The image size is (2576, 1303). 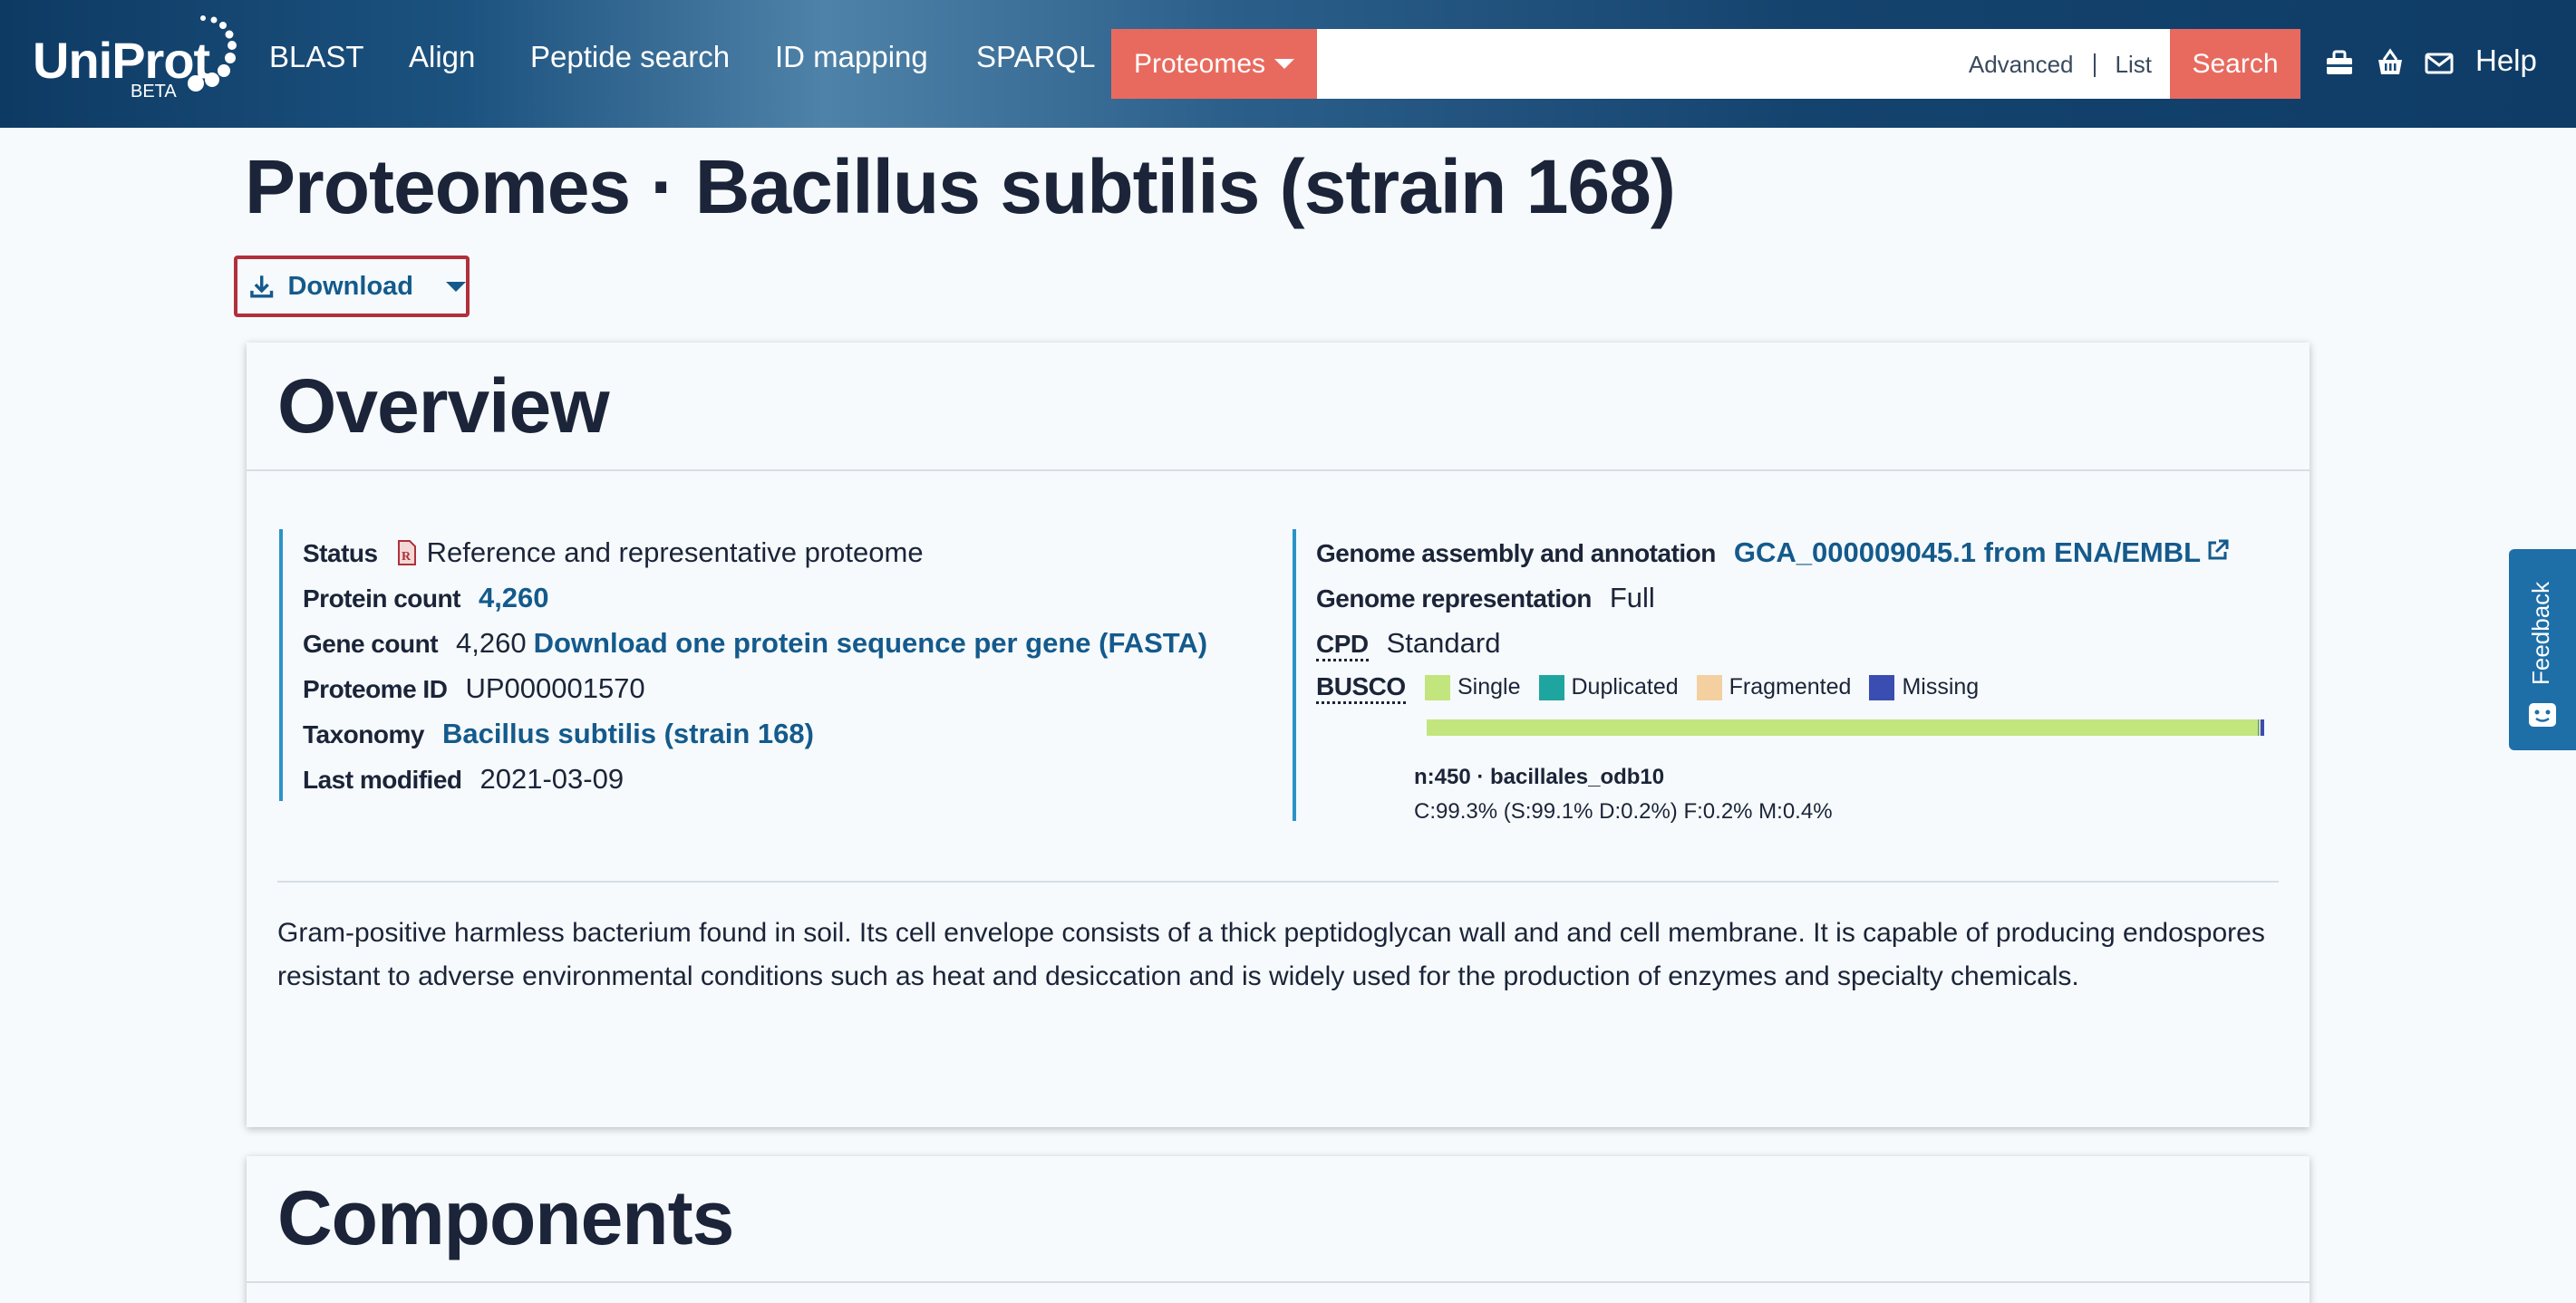 What do you see at coordinates (442, 57) in the screenshot?
I see `nav-align: Align` at bounding box center [442, 57].